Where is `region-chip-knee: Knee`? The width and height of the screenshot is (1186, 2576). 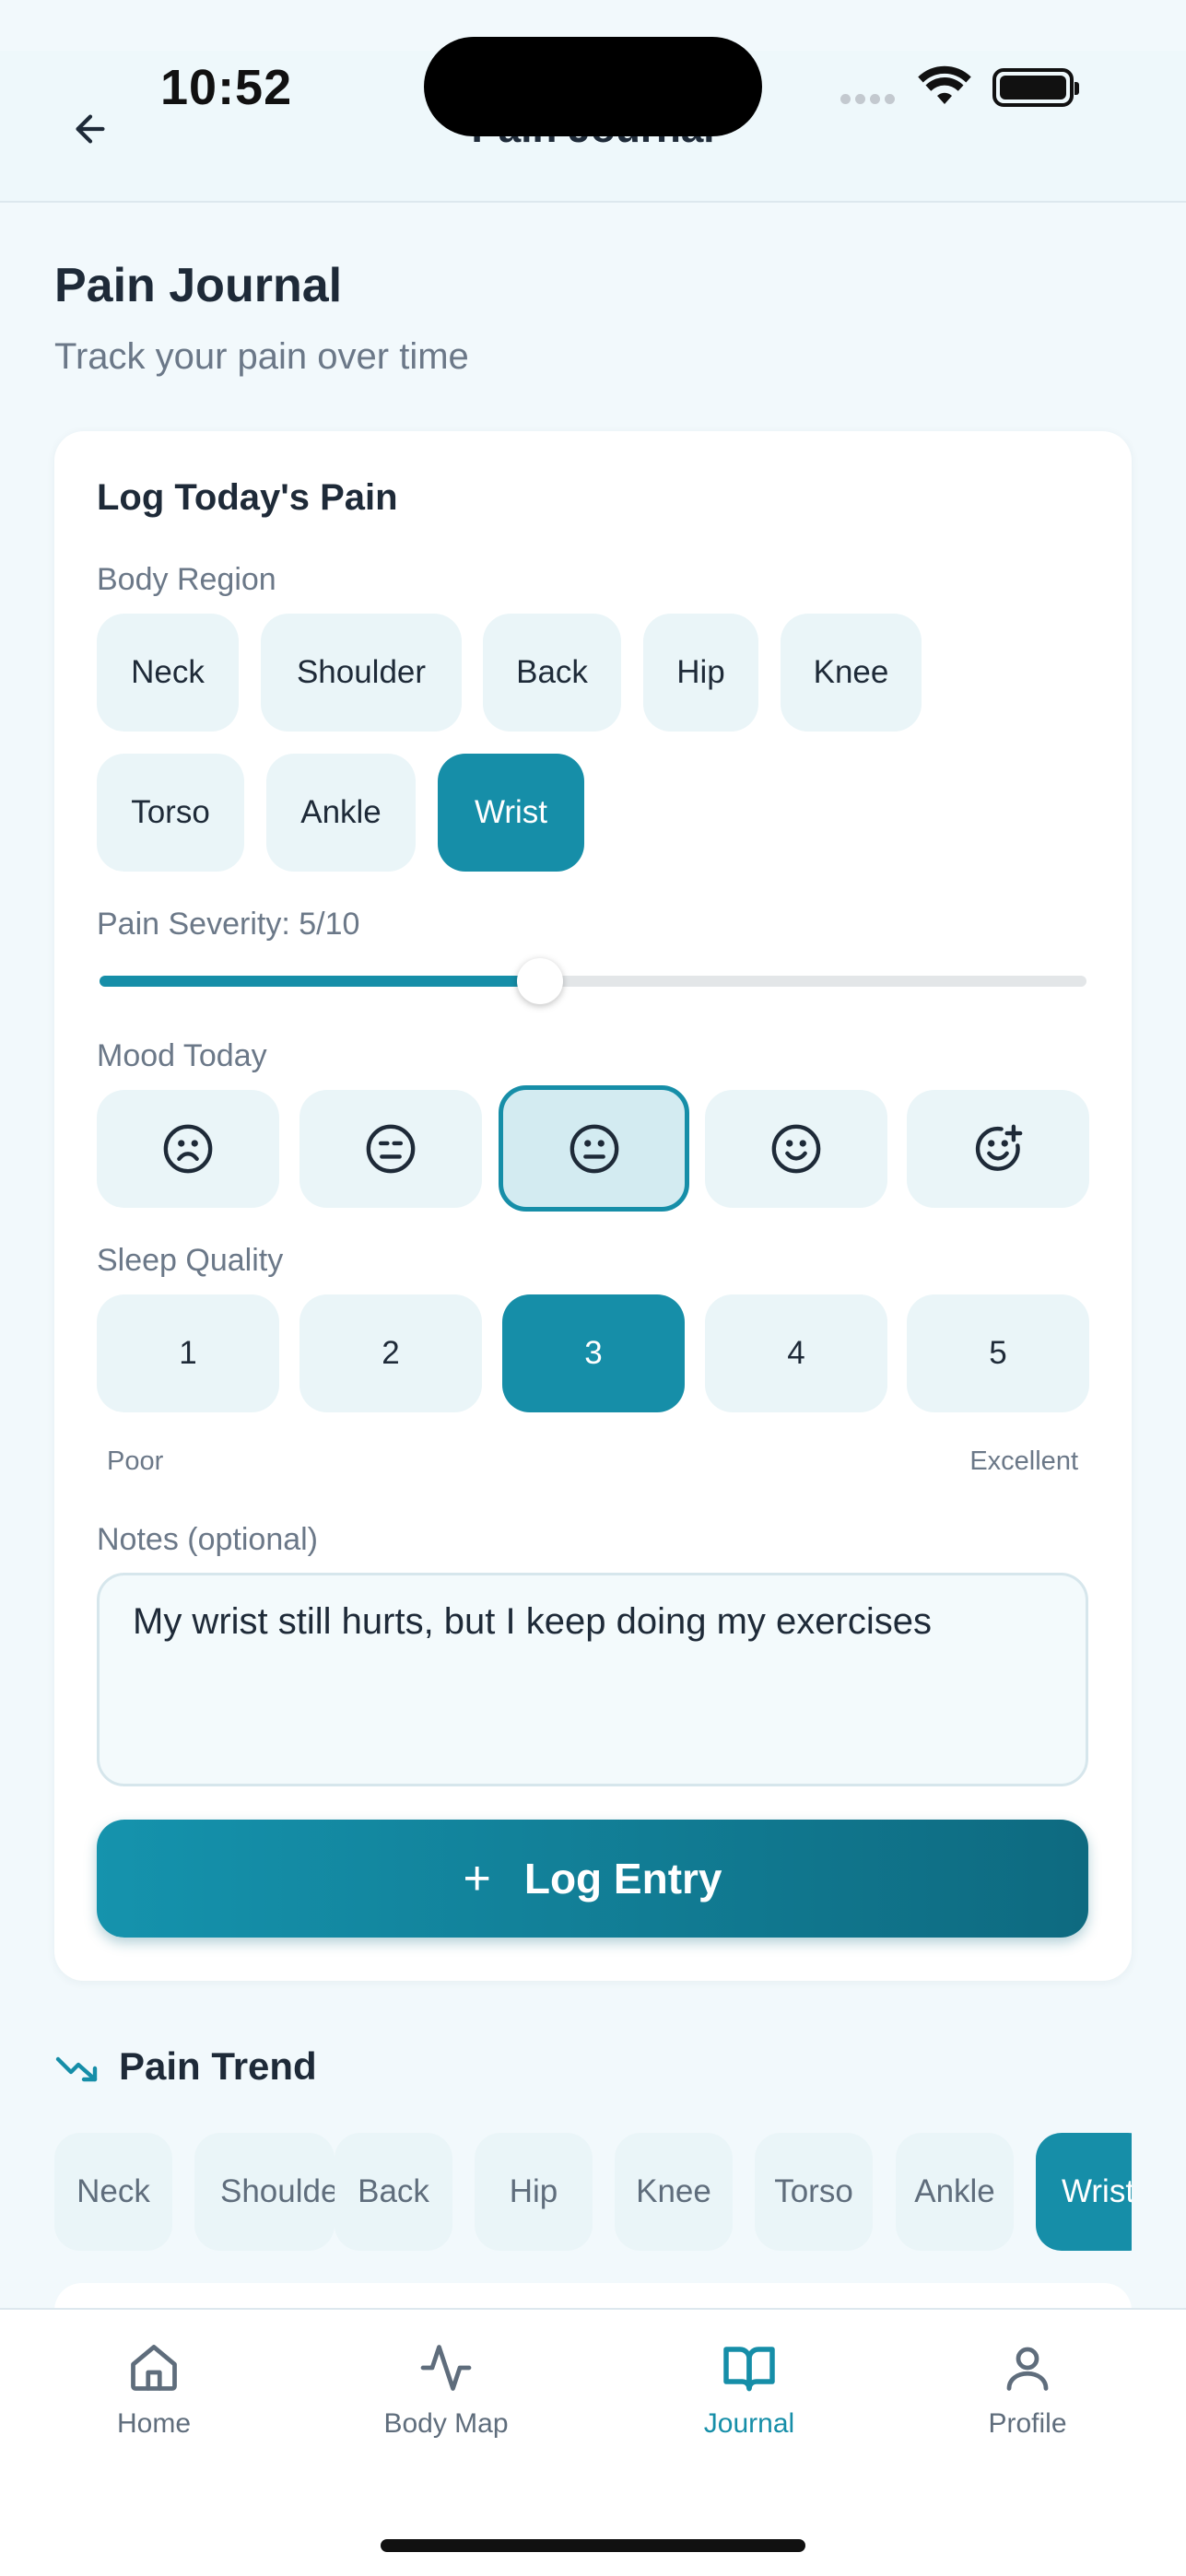 region-chip-knee: Knee is located at coordinates (851, 673).